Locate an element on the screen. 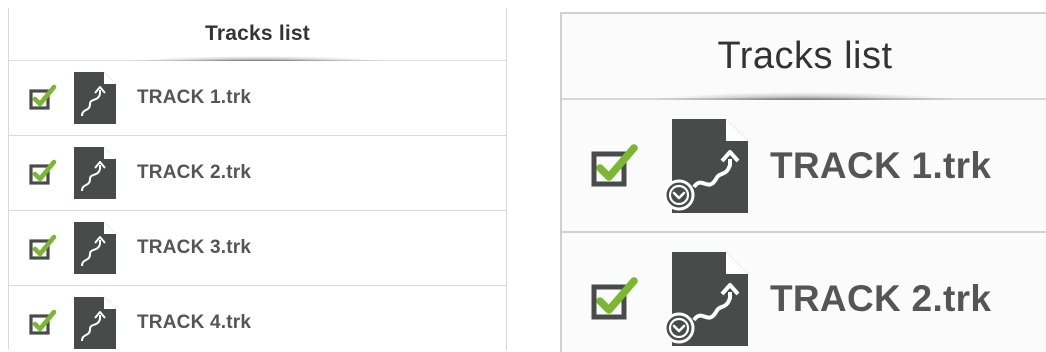 The height and width of the screenshot is (352, 1046). track-row: TRACK 2.trk is located at coordinates (257, 173).